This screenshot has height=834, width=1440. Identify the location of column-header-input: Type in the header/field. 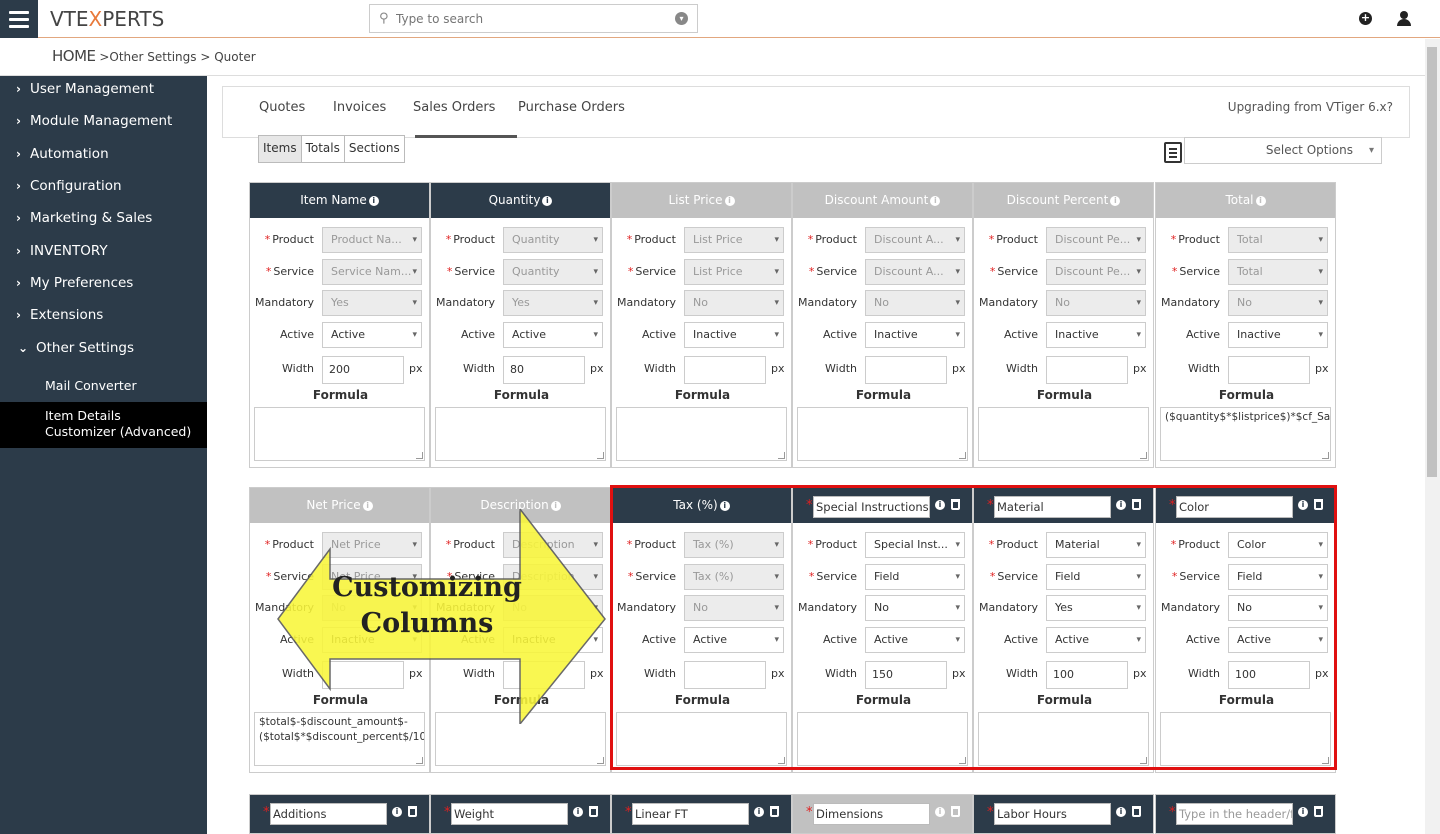
(1234, 814).